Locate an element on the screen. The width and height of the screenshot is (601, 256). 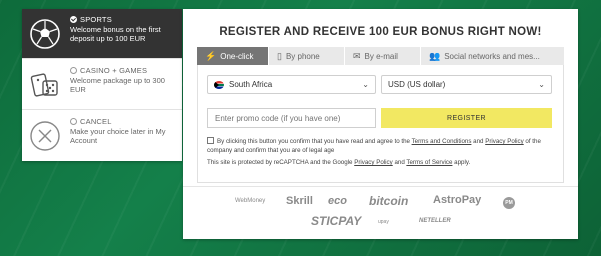
cancel-x-icon is located at coordinates (45, 136).